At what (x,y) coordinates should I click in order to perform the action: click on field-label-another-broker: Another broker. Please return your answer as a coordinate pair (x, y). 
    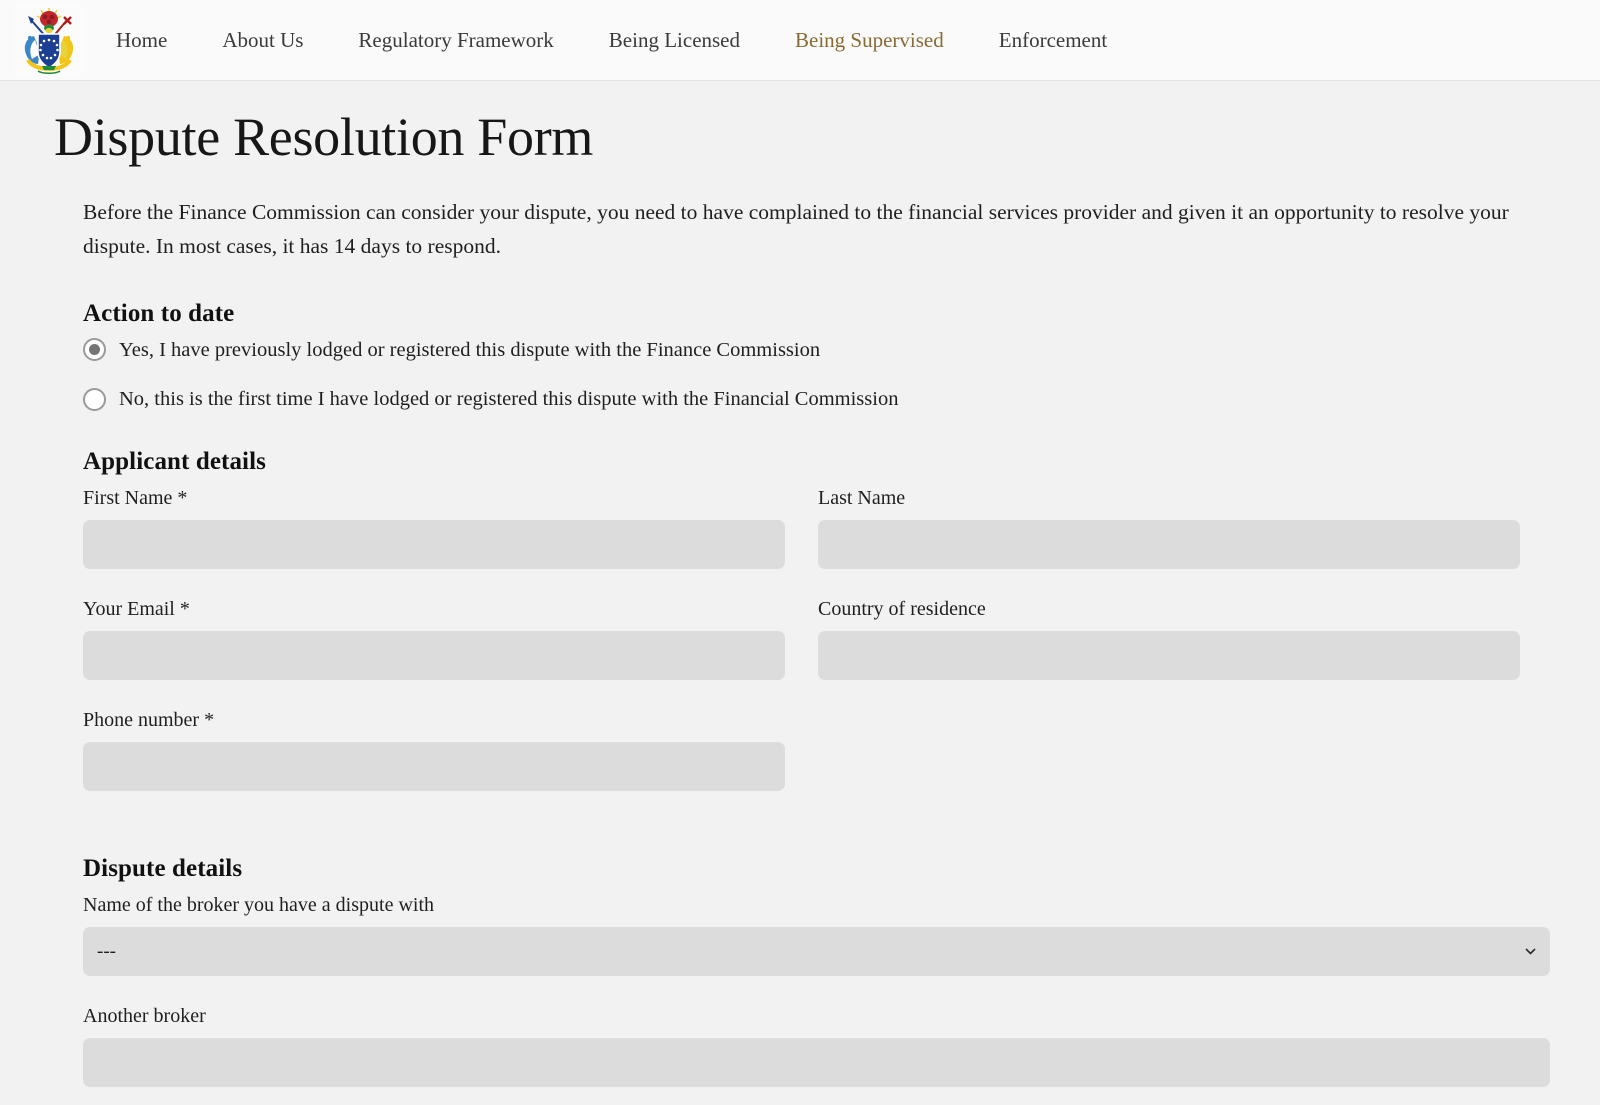
    Looking at the image, I should click on (144, 1015).